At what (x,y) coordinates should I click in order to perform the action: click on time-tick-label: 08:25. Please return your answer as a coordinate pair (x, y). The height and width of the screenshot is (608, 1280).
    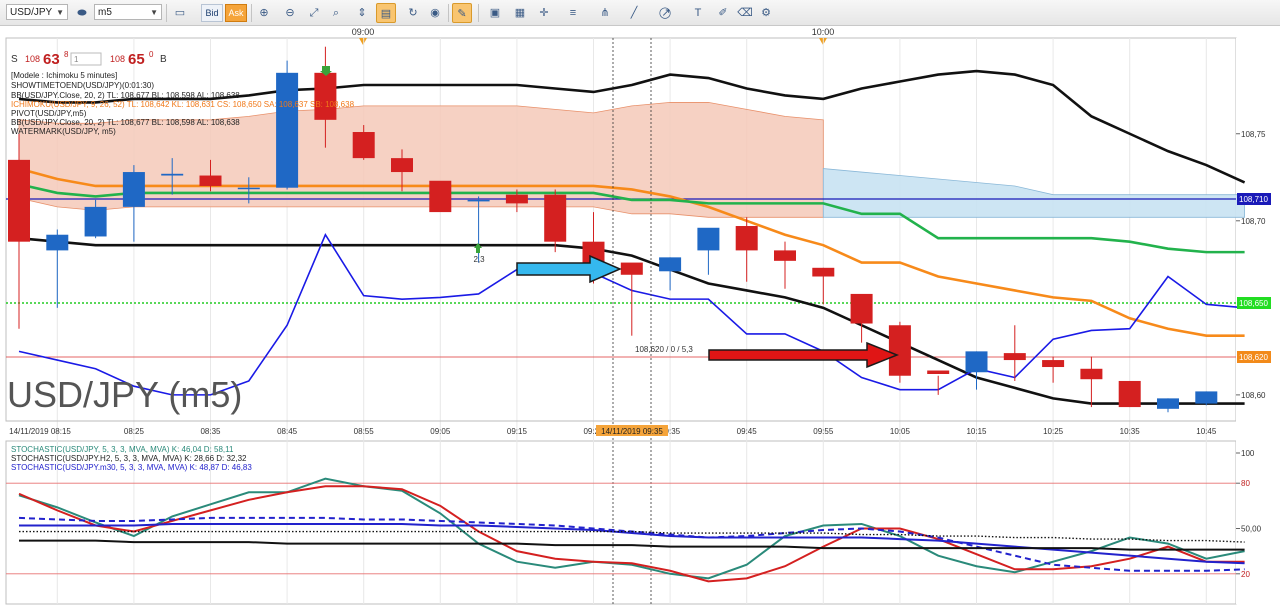
    Looking at the image, I should click on (134, 431).